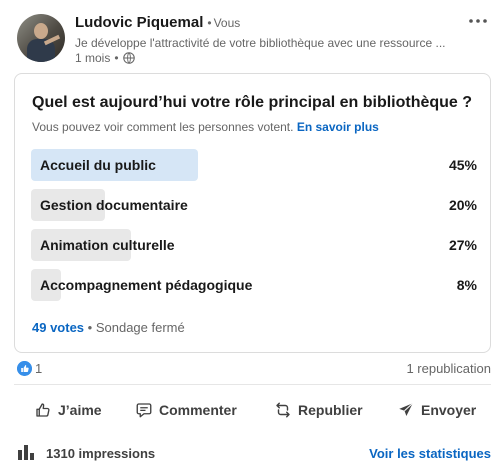 The width and height of the screenshot is (503, 473). What do you see at coordinates (254, 245) in the screenshot?
I see `poll-option: Animation culturelle 27%` at bounding box center [254, 245].